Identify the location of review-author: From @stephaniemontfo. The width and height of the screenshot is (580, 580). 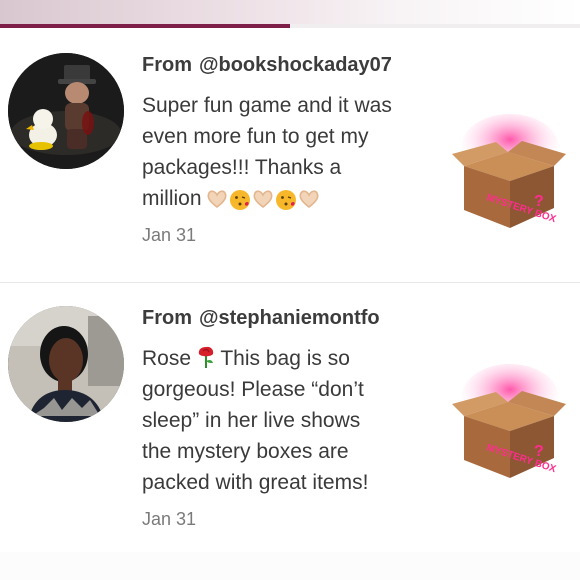
(297, 318).